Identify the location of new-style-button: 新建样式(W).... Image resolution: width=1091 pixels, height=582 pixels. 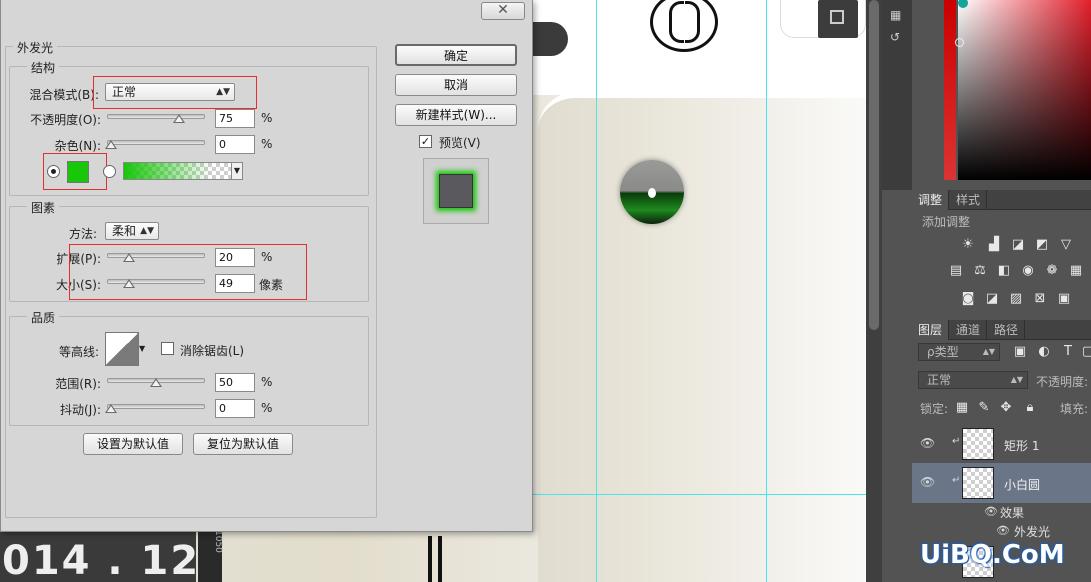
(456, 115).